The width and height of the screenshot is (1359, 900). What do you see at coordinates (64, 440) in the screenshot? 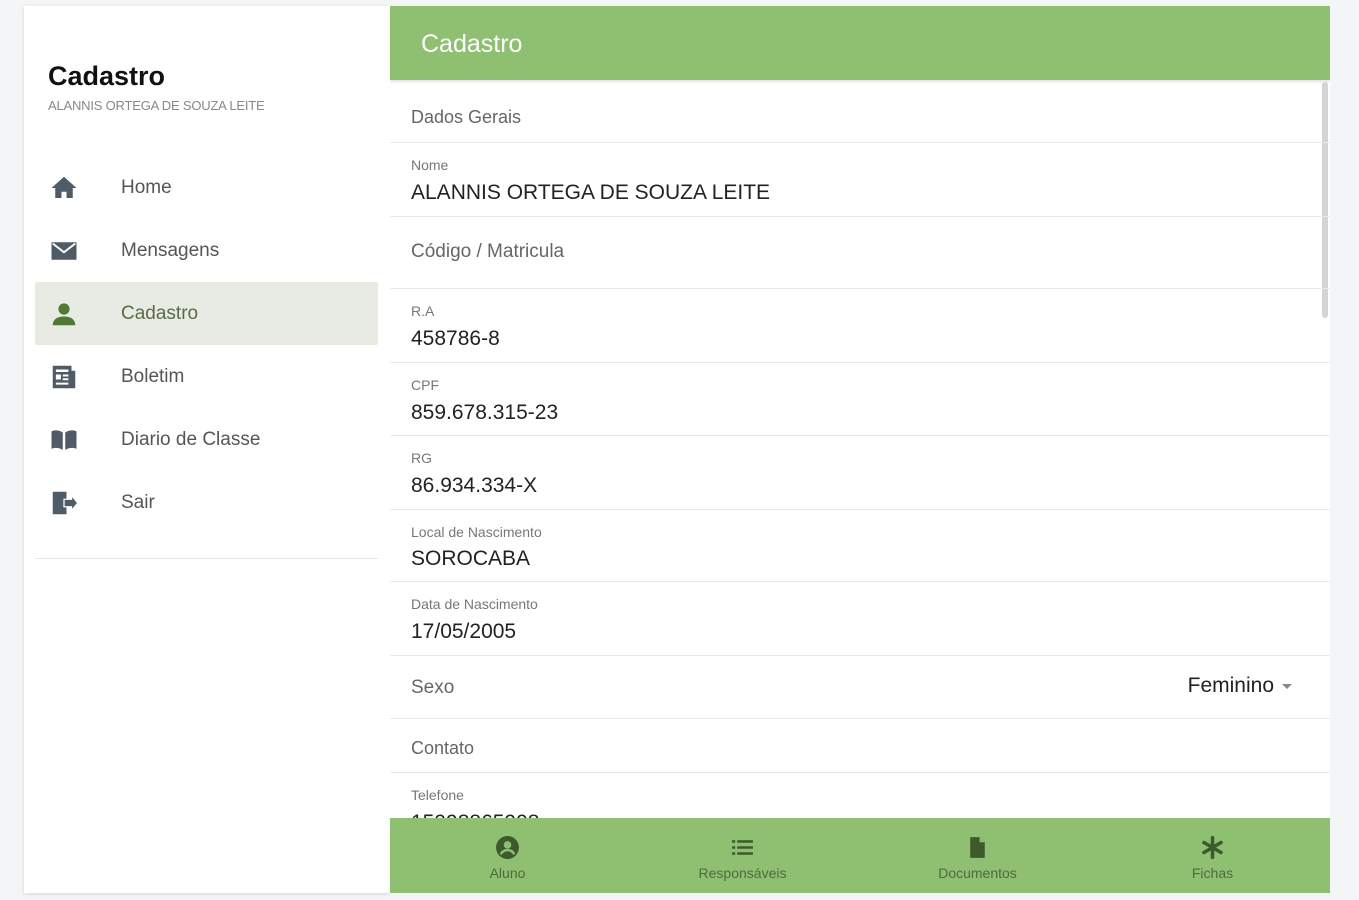
I see `book-icon` at bounding box center [64, 440].